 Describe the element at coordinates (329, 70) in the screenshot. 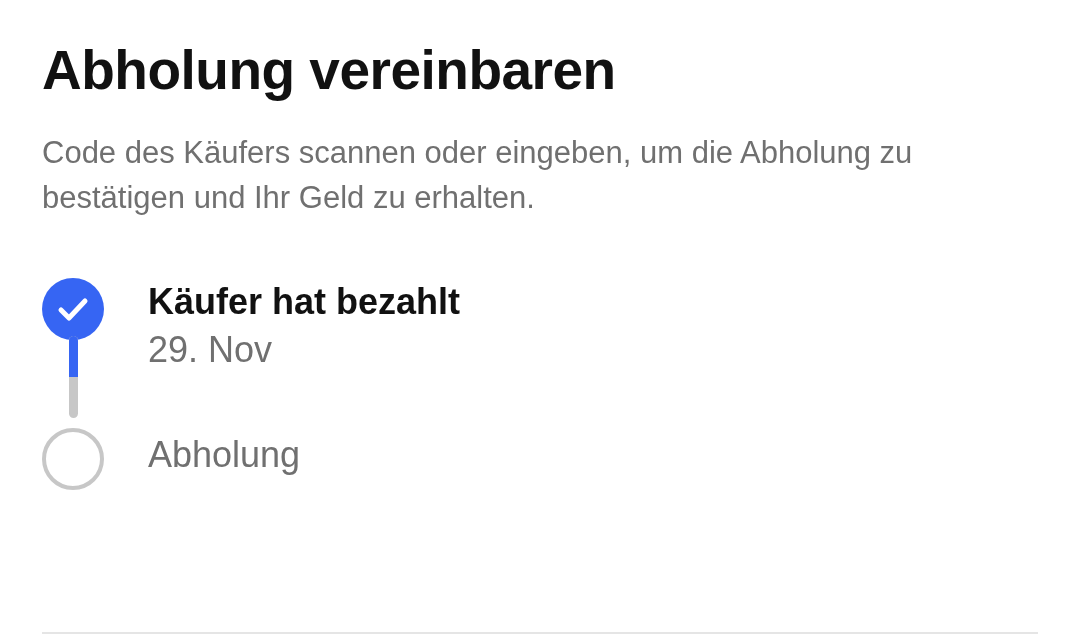

I see `page-title: Abholung vereinbaren` at that location.